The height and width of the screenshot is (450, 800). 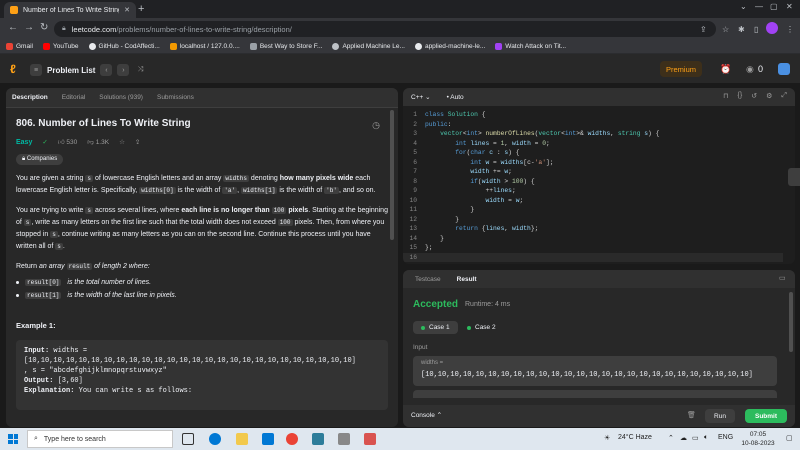 What do you see at coordinates (98, 142) in the screenshot?
I see `dislike-button: 👎︎ 1.3K` at bounding box center [98, 142].